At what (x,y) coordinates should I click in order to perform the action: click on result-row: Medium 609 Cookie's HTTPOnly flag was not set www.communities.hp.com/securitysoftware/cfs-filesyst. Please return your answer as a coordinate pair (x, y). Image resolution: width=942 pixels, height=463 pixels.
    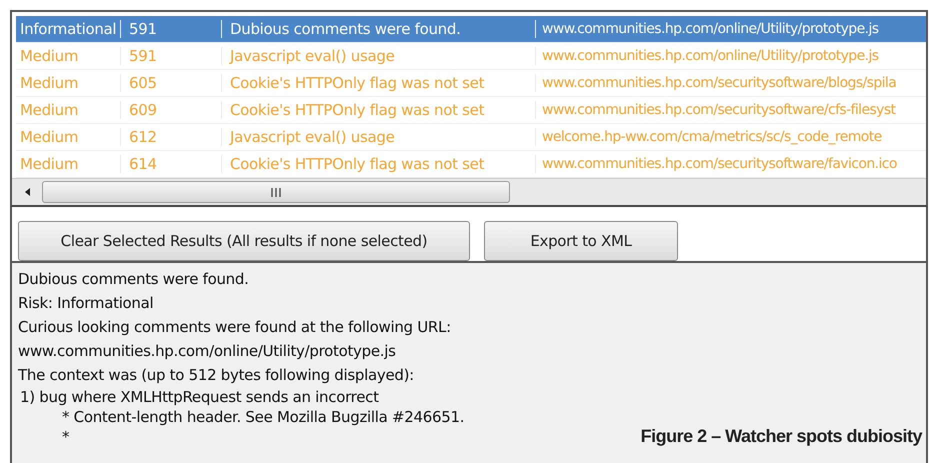
    Looking at the image, I should click on (471, 110).